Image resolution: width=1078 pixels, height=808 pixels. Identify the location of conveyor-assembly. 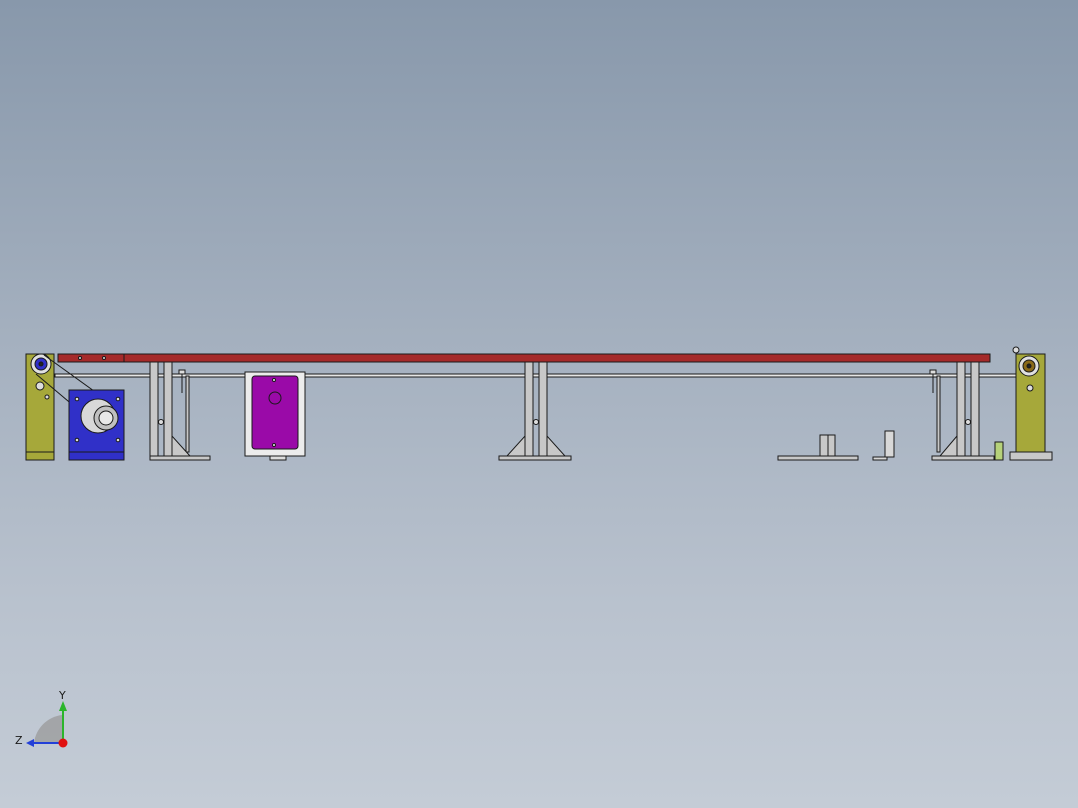
(539, 403).